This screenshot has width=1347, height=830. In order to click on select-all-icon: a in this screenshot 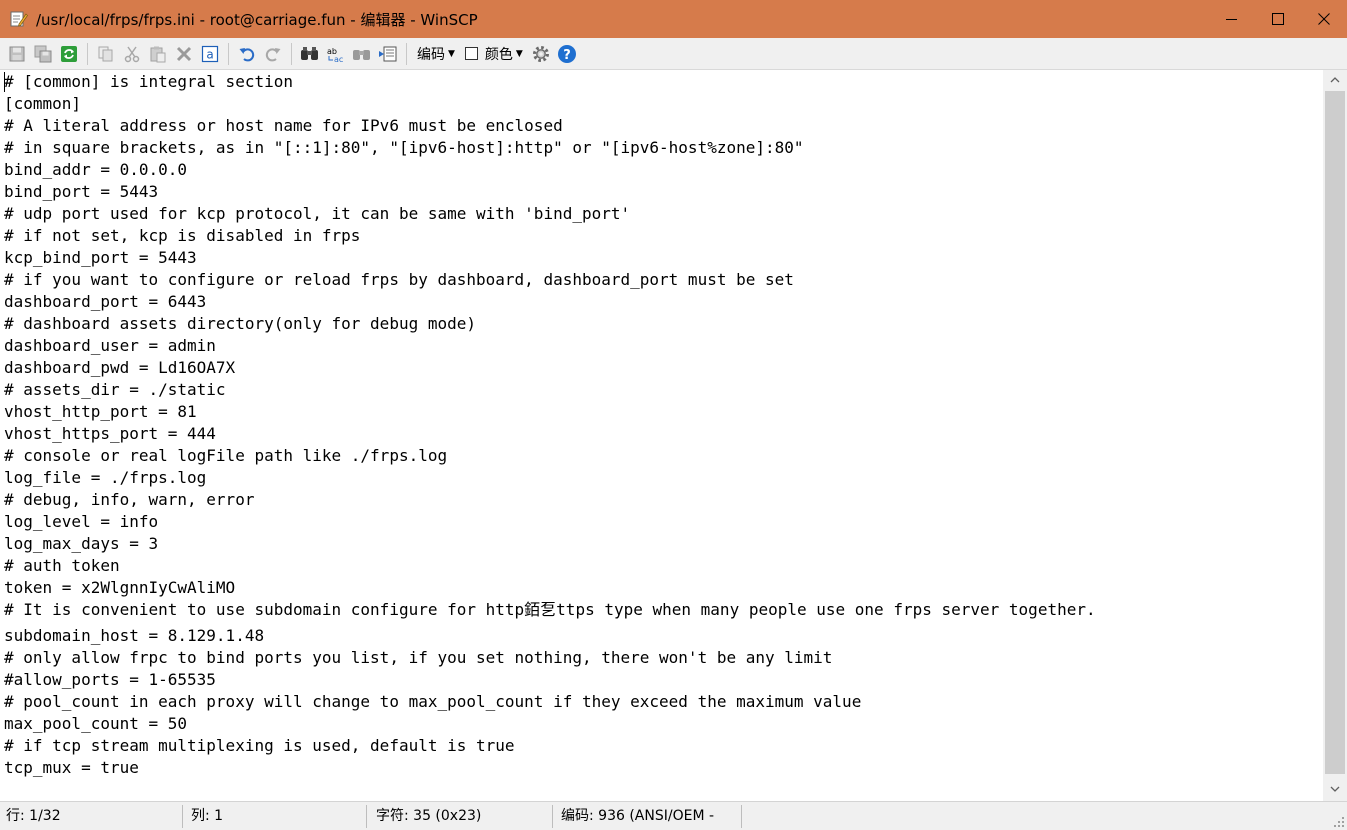, I will do `click(210, 54)`.